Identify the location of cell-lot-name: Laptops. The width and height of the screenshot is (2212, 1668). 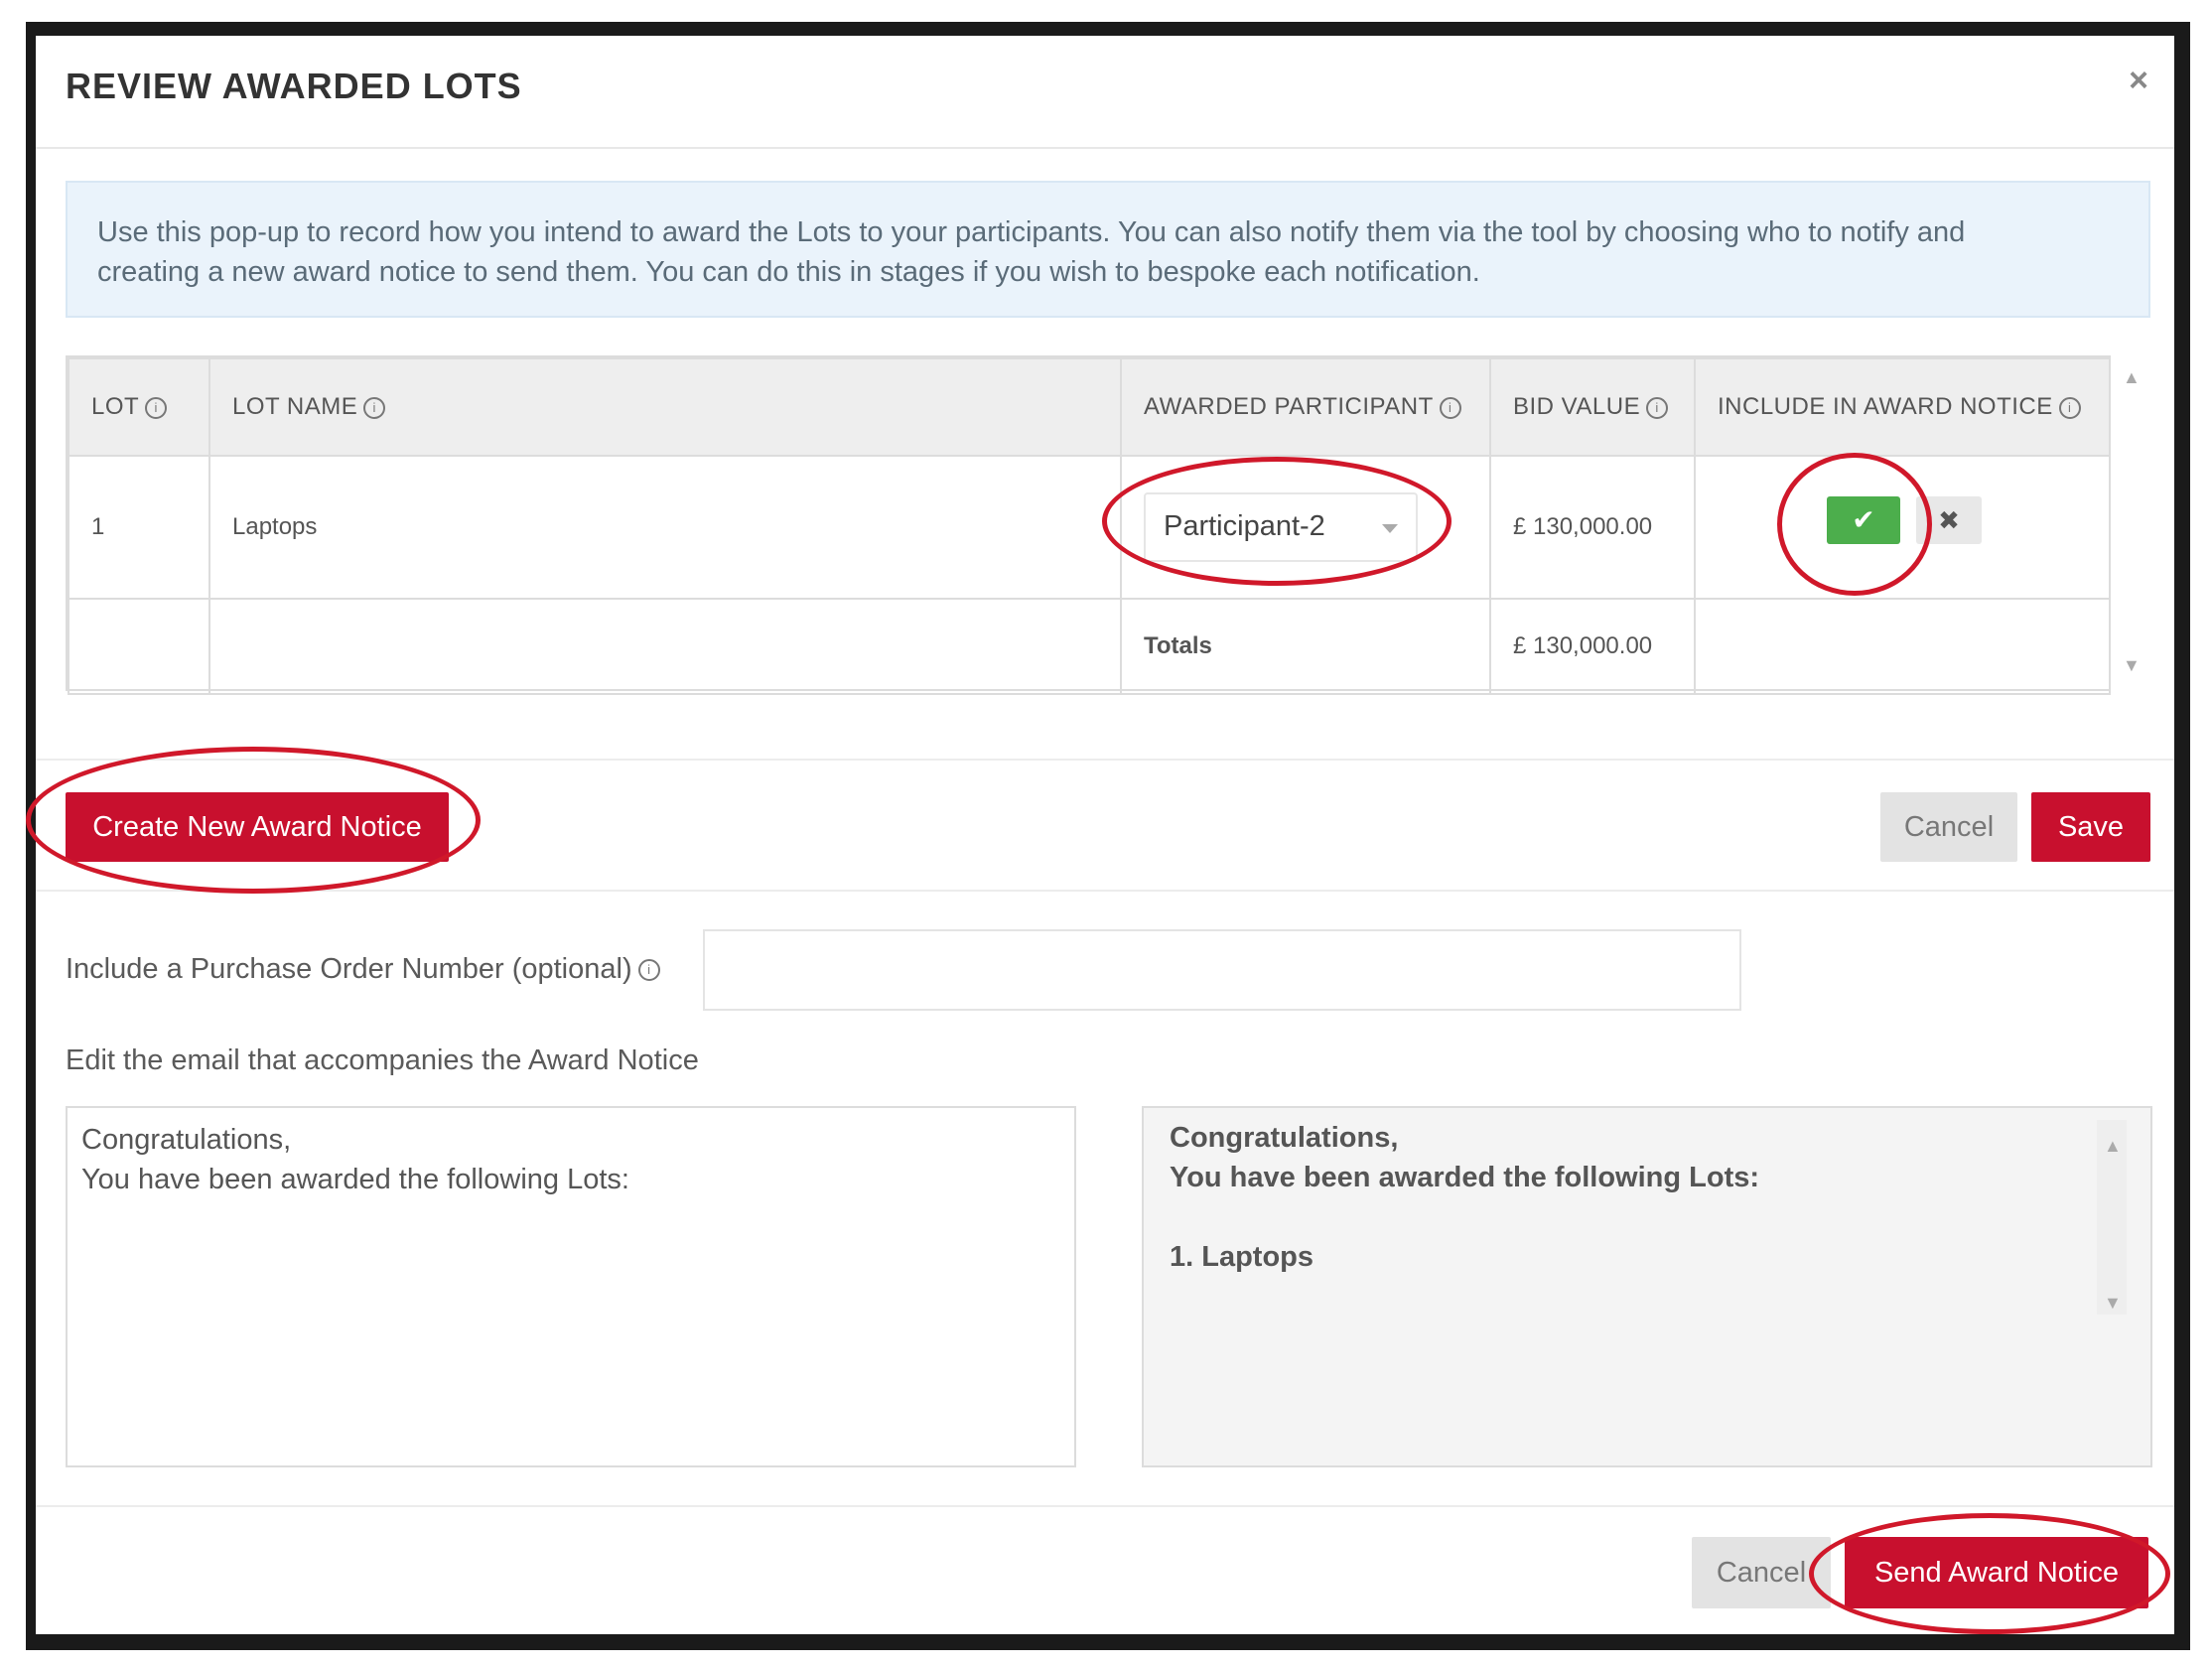
(665, 527).